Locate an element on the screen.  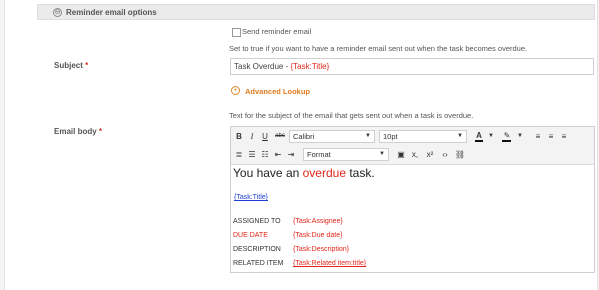
heading-text-overdue: overdue is located at coordinates (324, 173).